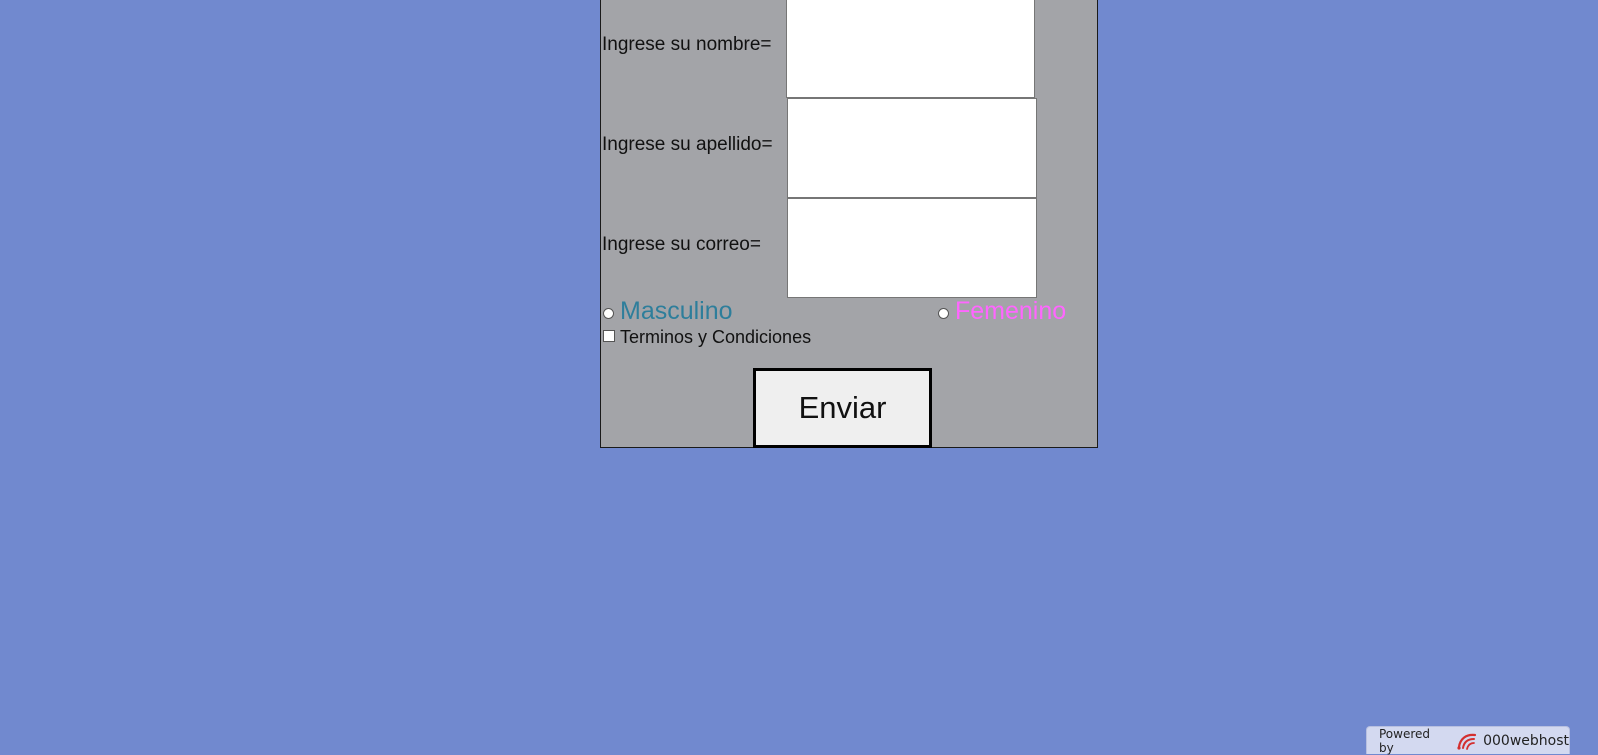 The image size is (1598, 755). Describe the element at coordinates (687, 145) in the screenshot. I see `apellido-label: Ingrese su apellido=` at that location.